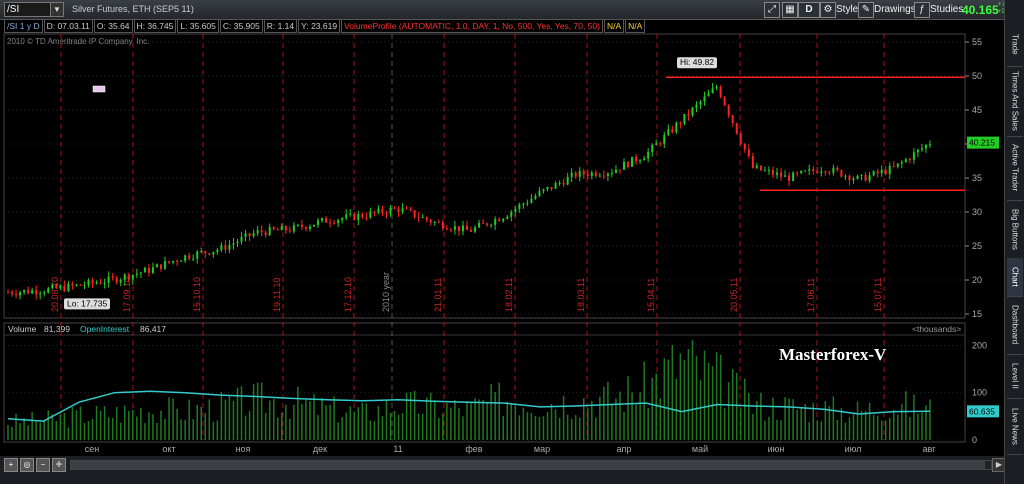  I want to click on tab-active-trader: Active Trader, so click(1015, 168).